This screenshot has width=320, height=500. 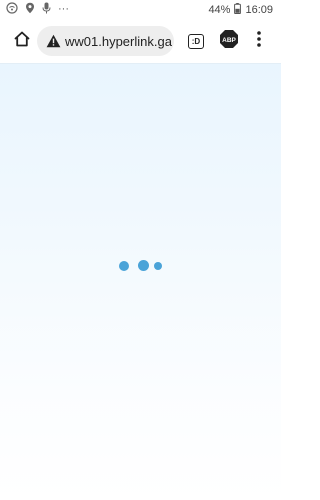 What do you see at coordinates (53, 41) in the screenshot?
I see `not-secure-warning-icon` at bounding box center [53, 41].